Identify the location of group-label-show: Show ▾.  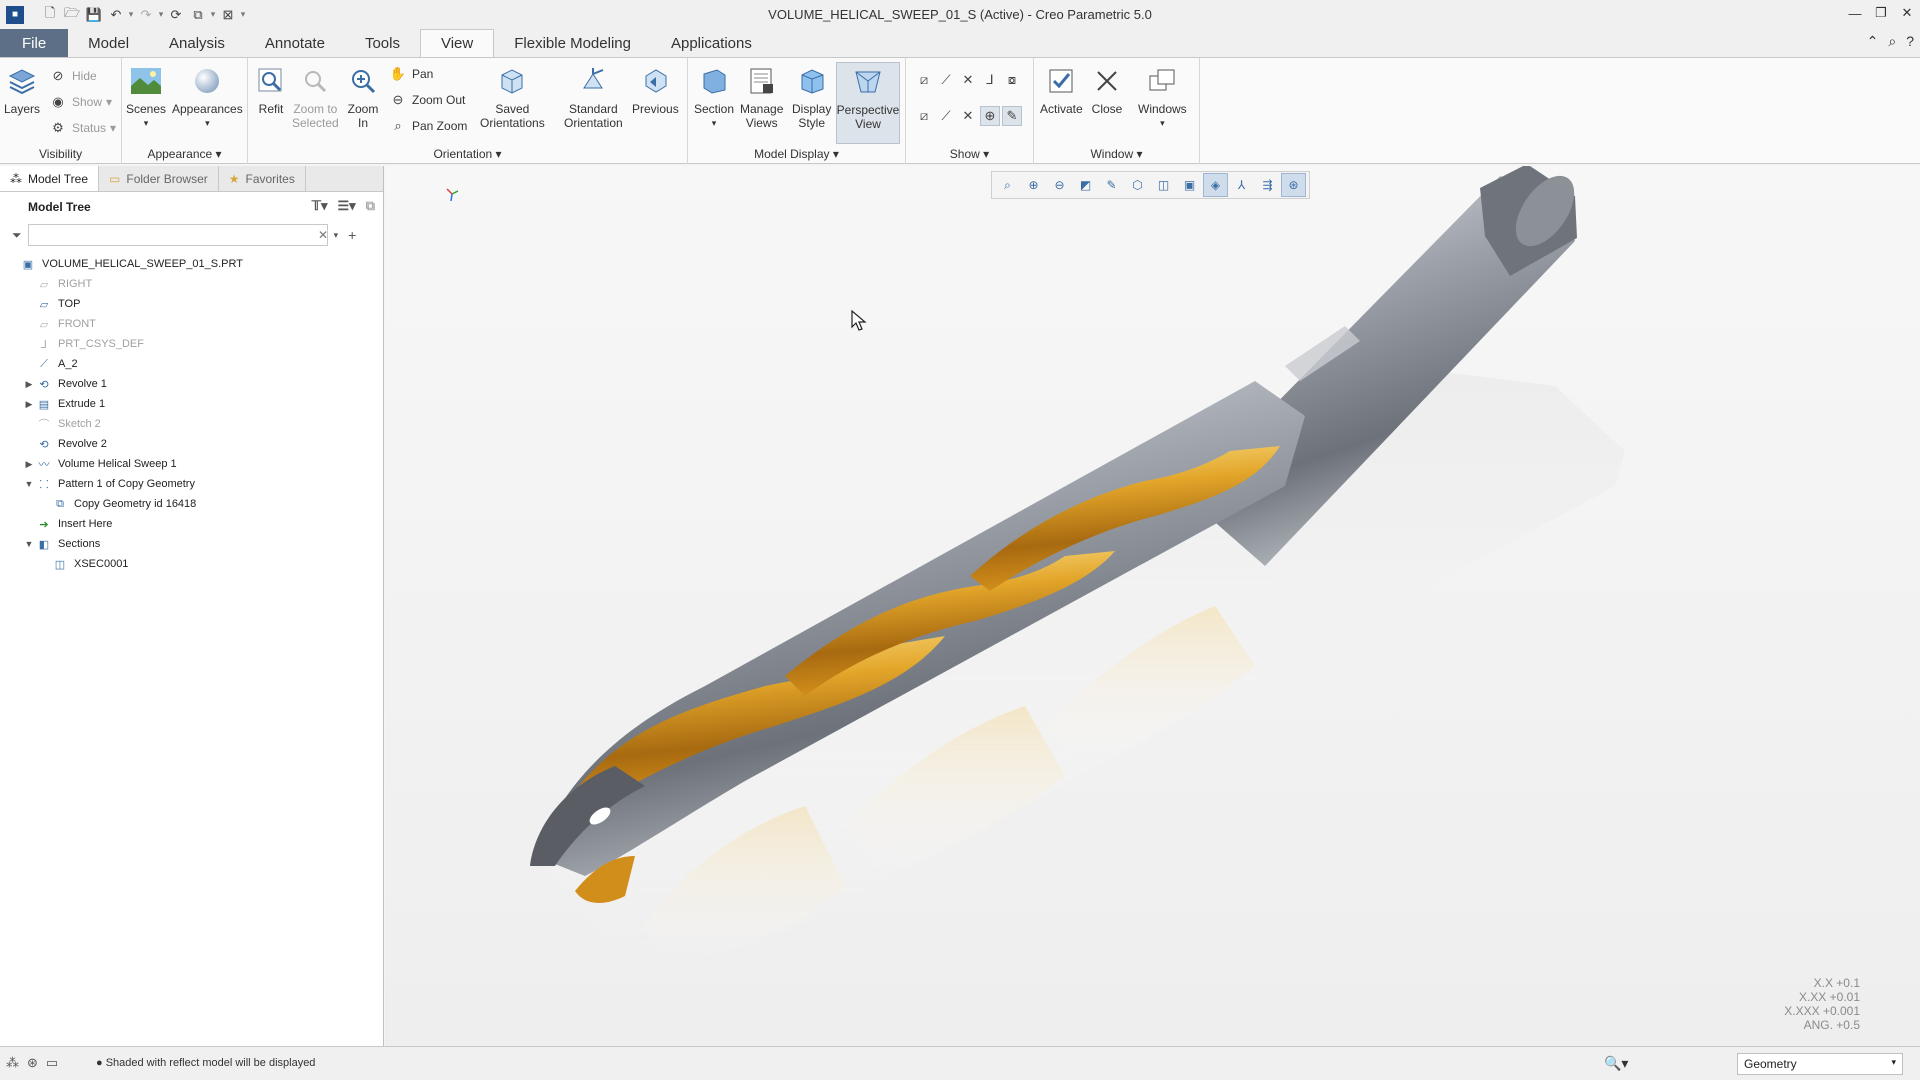
(969, 154).